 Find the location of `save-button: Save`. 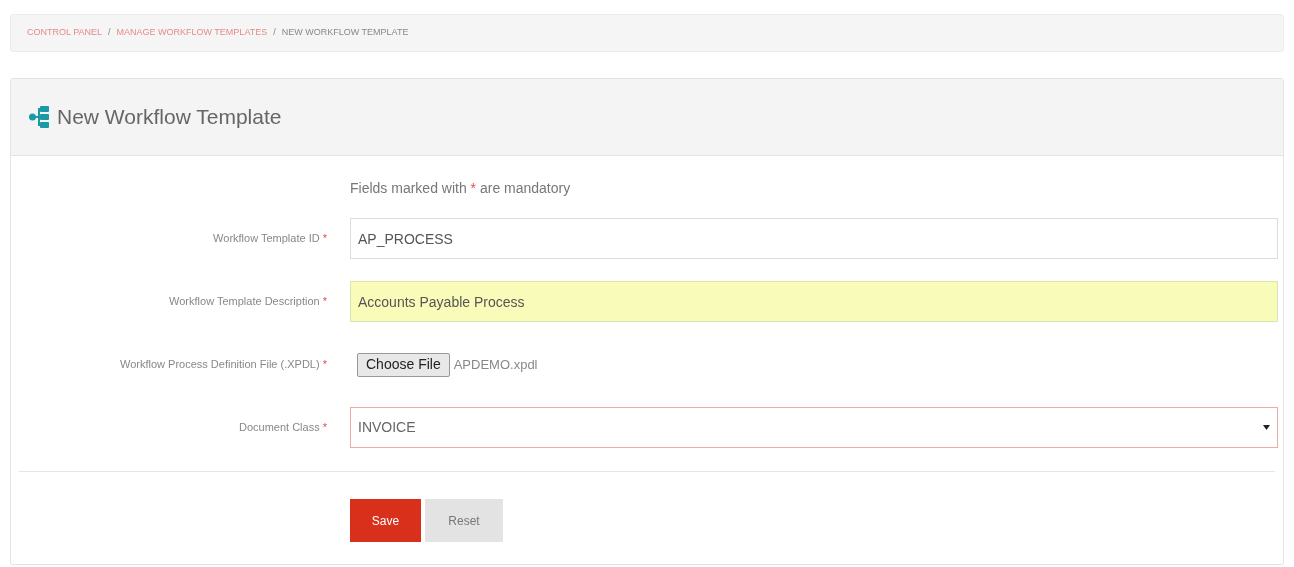

save-button: Save is located at coordinates (385, 520).